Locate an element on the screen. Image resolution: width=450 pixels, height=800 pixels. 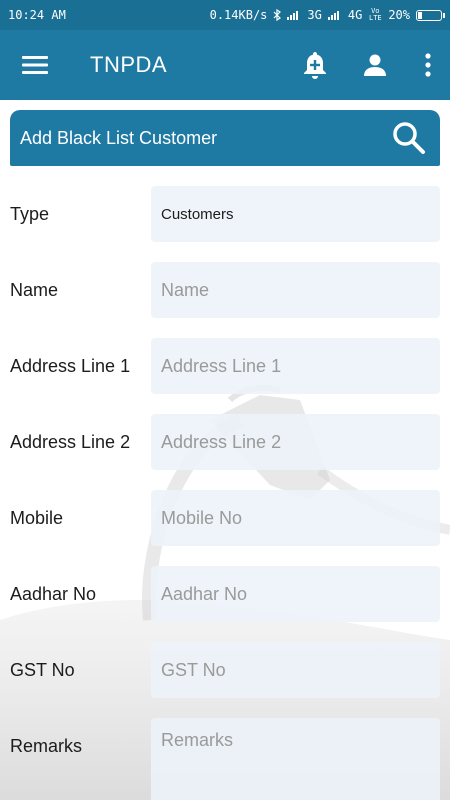
app-title: TNPDA is located at coordinates (129, 64).